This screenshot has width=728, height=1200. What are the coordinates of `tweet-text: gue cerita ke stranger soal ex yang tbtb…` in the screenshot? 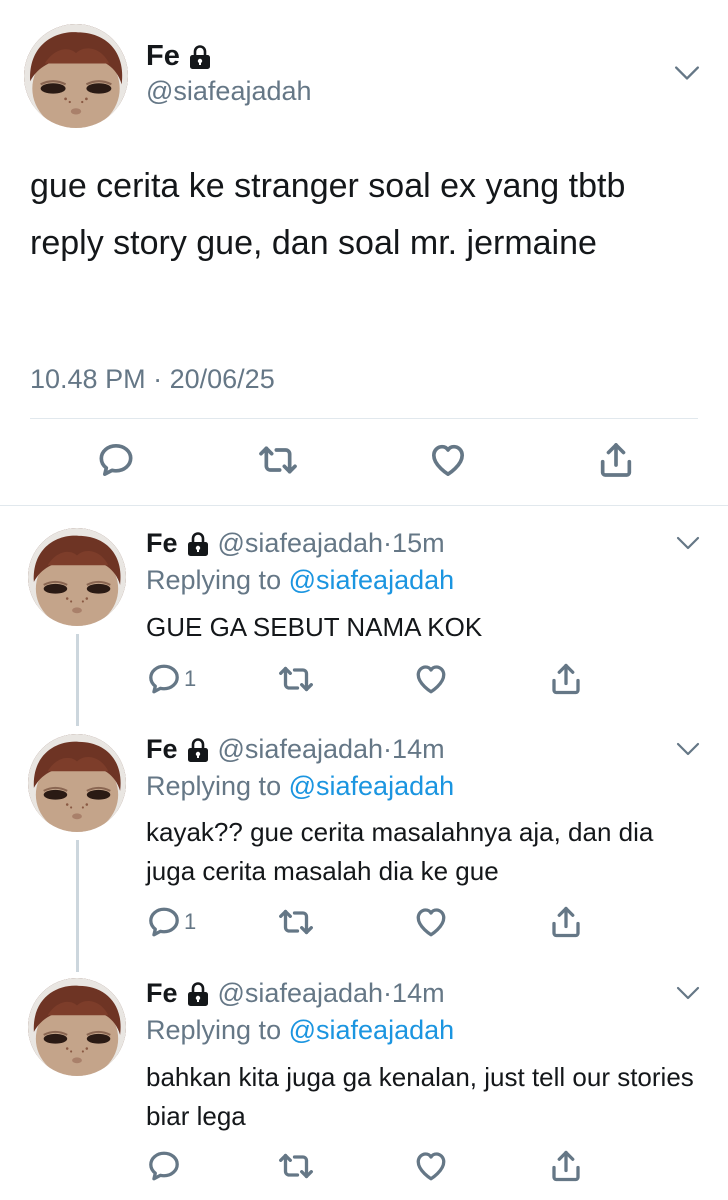 It's located at (328, 214).